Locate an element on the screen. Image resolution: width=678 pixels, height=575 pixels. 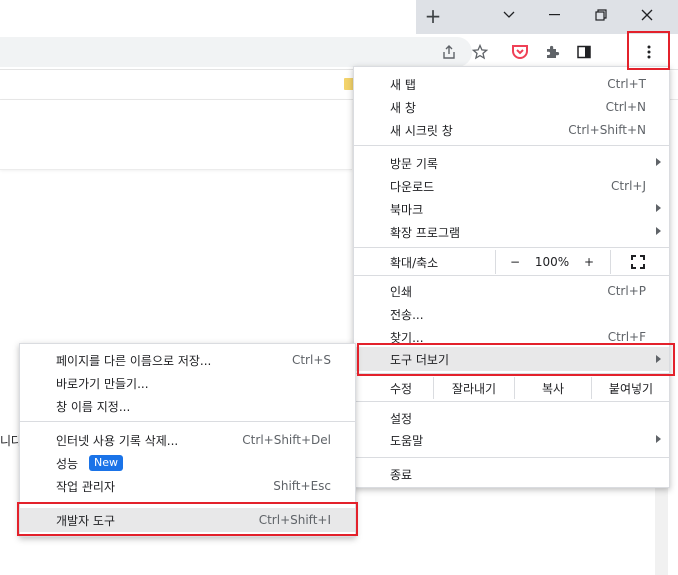
star-icon is located at coordinates (480, 52).